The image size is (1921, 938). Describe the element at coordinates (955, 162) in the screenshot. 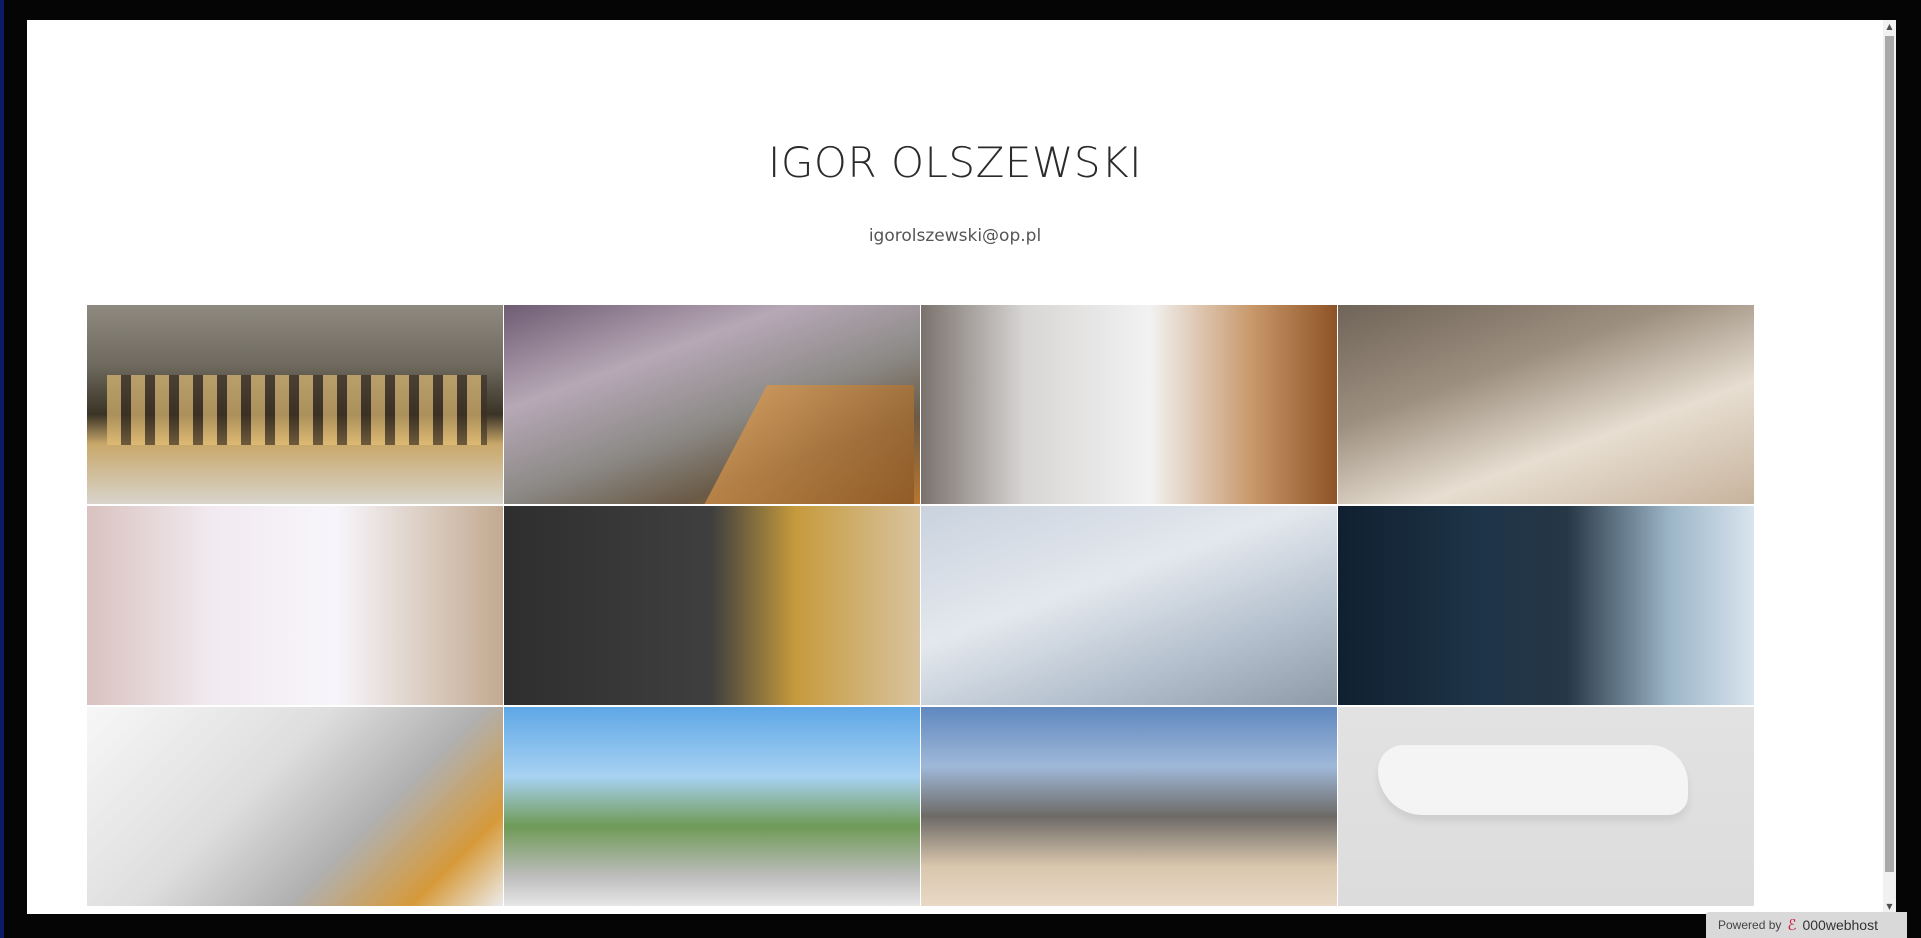

I see `page-title: IGOR OLSZEWSKI` at that location.